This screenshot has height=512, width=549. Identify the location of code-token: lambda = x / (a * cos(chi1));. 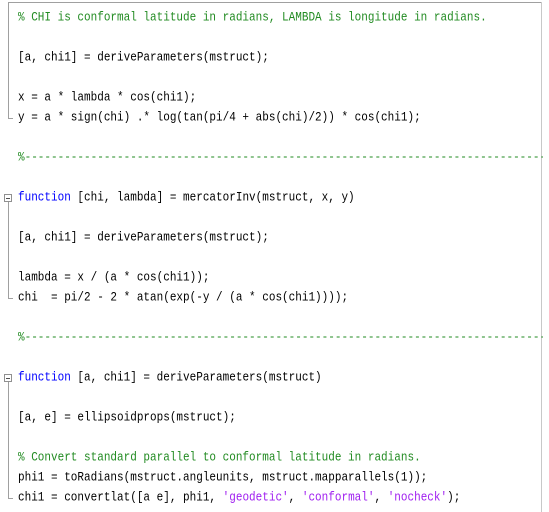
(114, 278).